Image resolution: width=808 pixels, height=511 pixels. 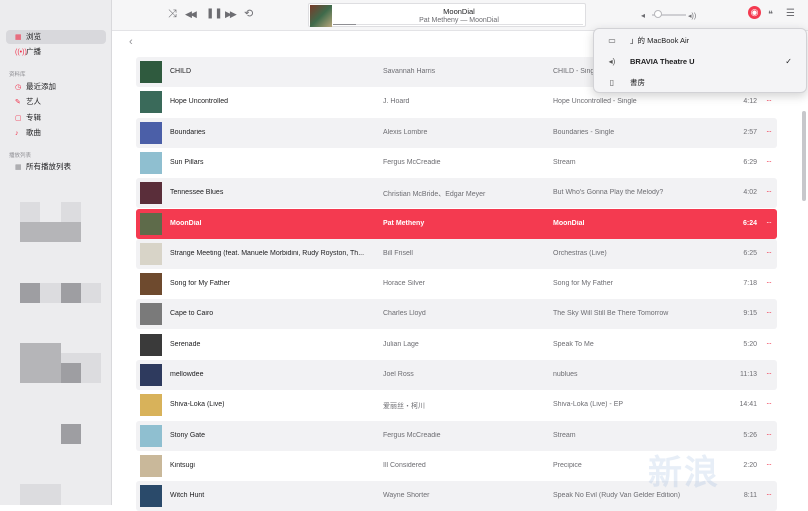 What do you see at coordinates (321, 16) in the screenshot?
I see `now-playing-artwork` at bounding box center [321, 16].